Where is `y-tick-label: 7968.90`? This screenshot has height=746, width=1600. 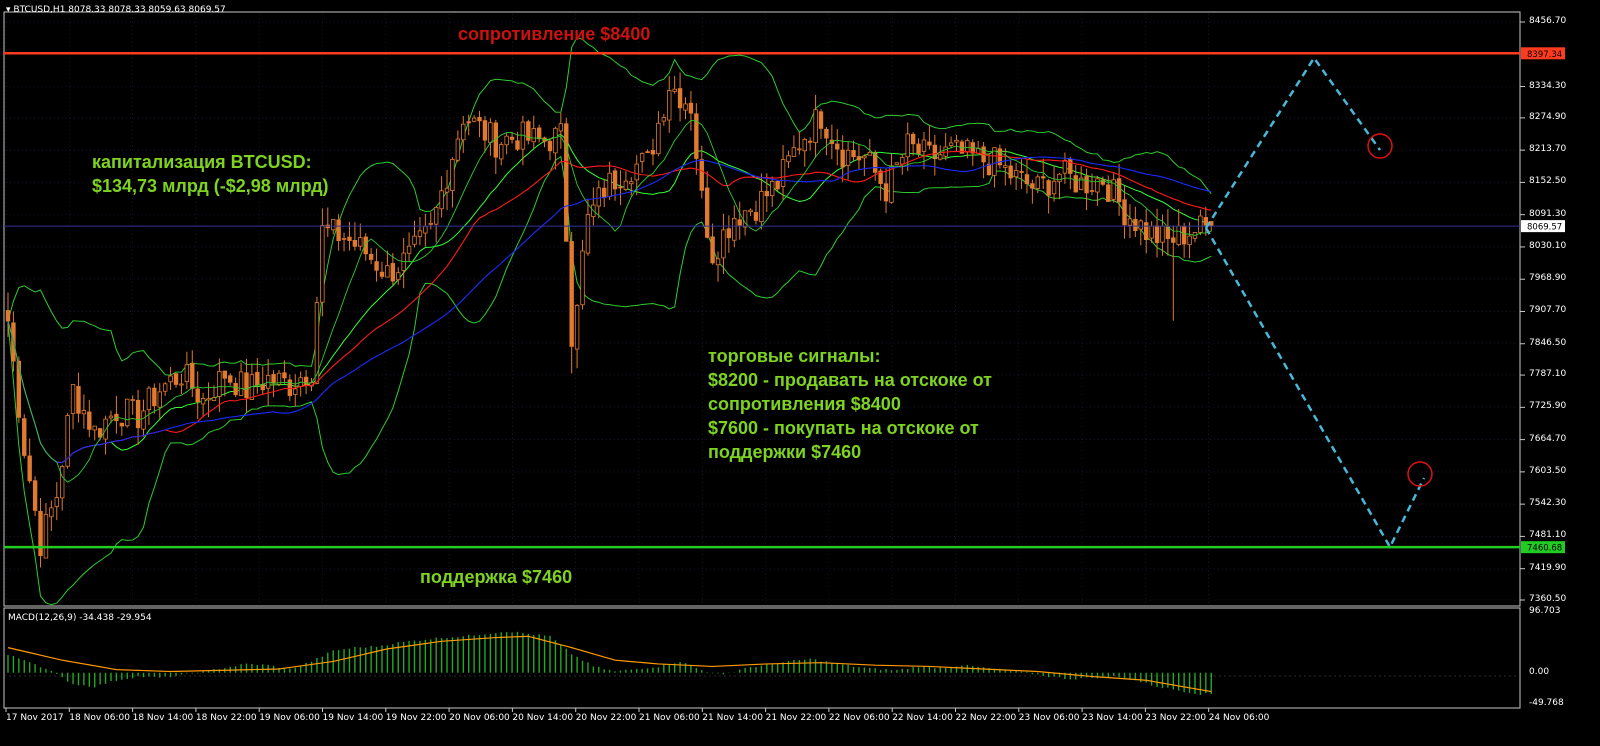
y-tick-label: 7968.90 is located at coordinates (1548, 278).